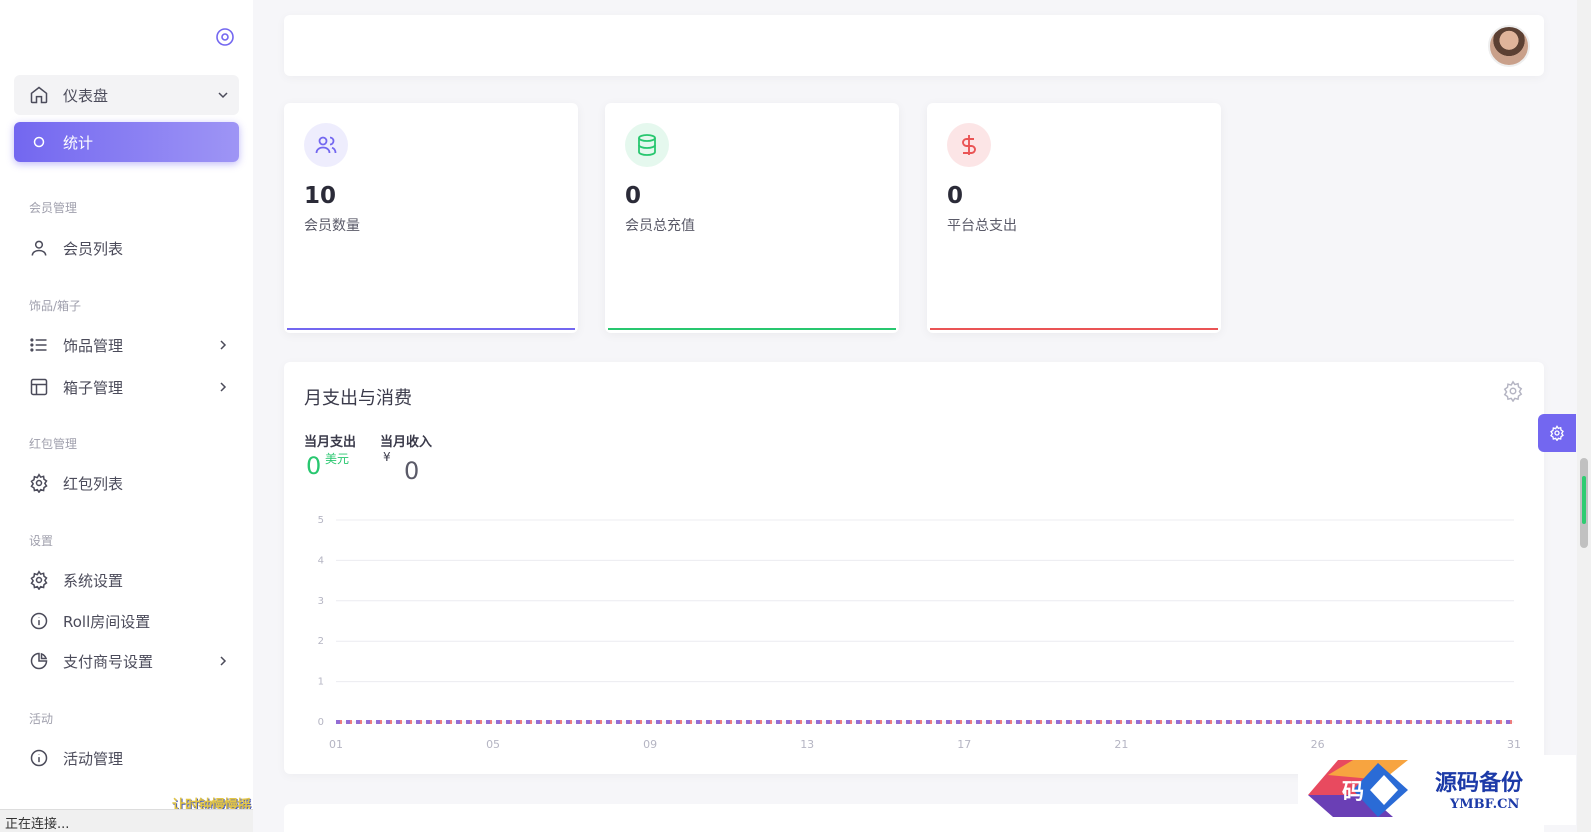 Image resolution: width=1591 pixels, height=832 pixels. I want to click on x-tick-label: 13, so click(807, 744).